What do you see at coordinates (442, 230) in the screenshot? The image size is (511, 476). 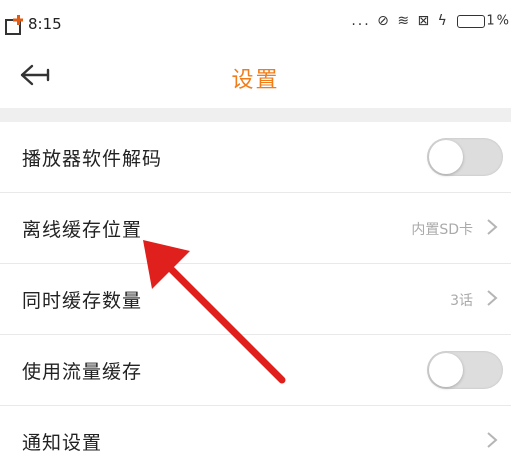 I see `setting-value: 内置SD卡` at bounding box center [442, 230].